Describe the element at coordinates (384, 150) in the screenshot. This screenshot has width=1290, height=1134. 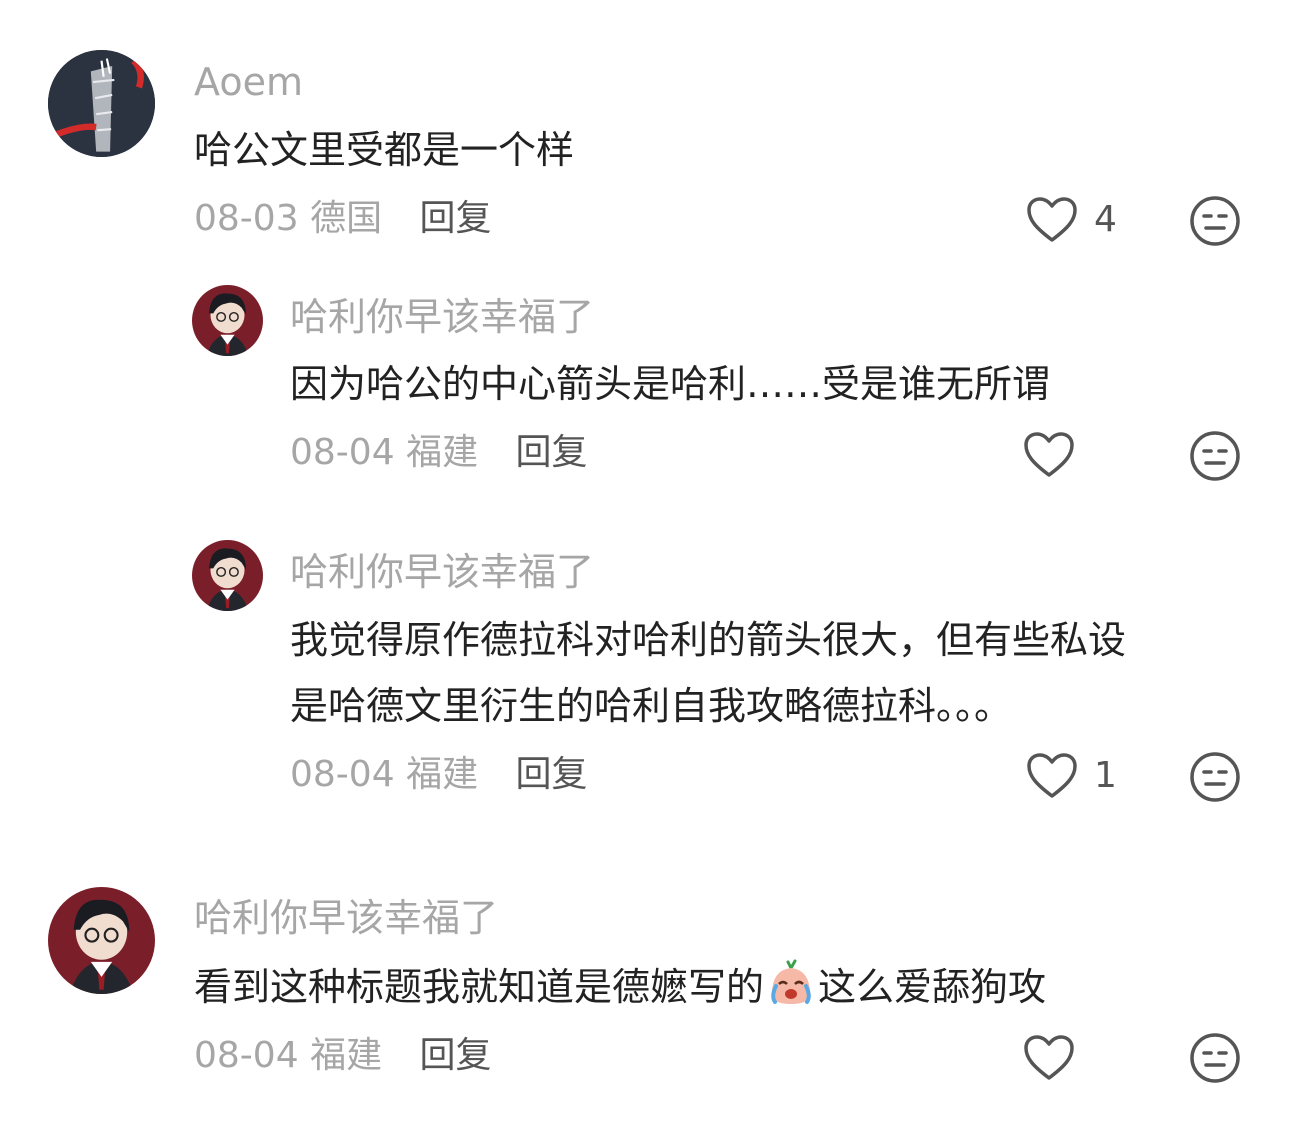
I see `comment-text: 哈公文里受都是一个样` at that location.